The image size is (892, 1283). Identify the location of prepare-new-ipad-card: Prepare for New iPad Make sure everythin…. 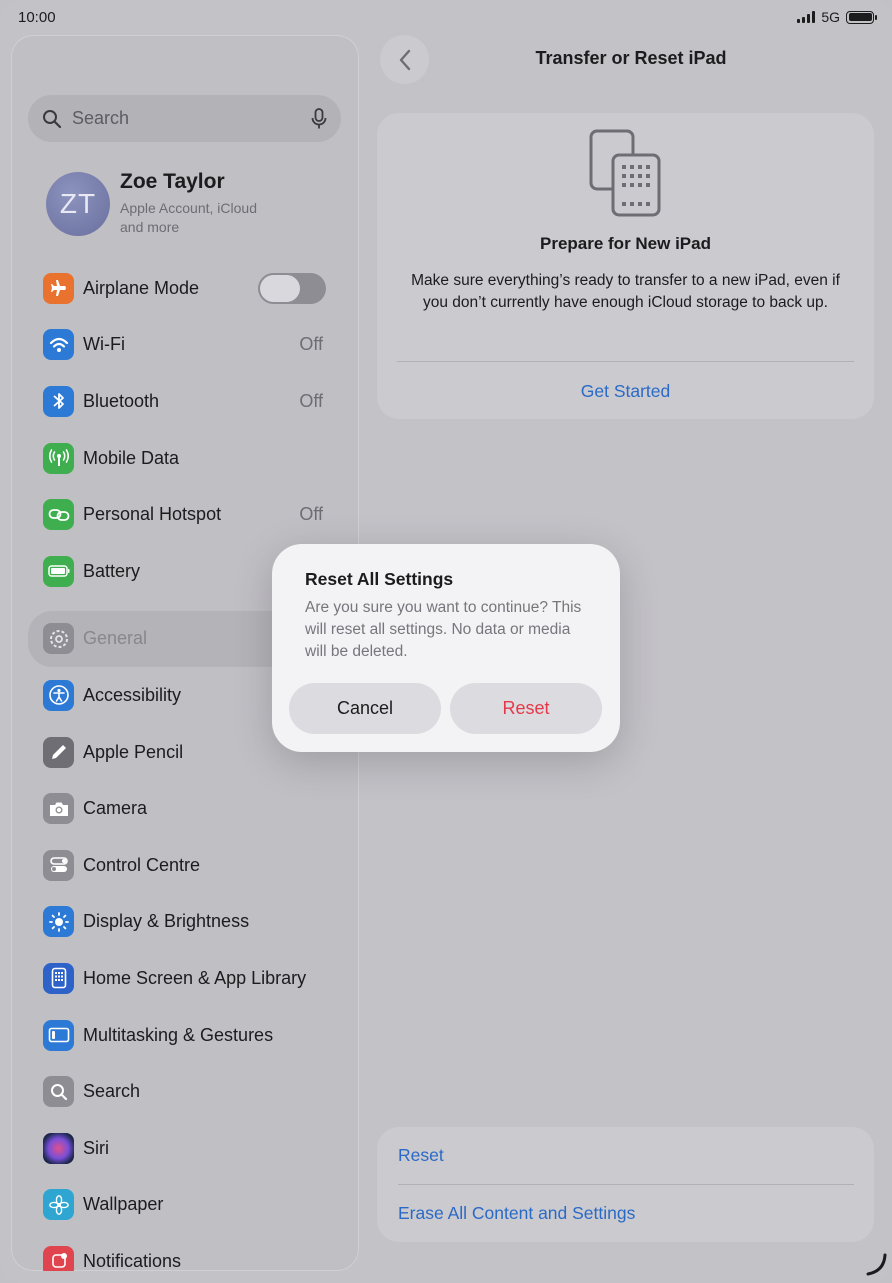
(625, 266).